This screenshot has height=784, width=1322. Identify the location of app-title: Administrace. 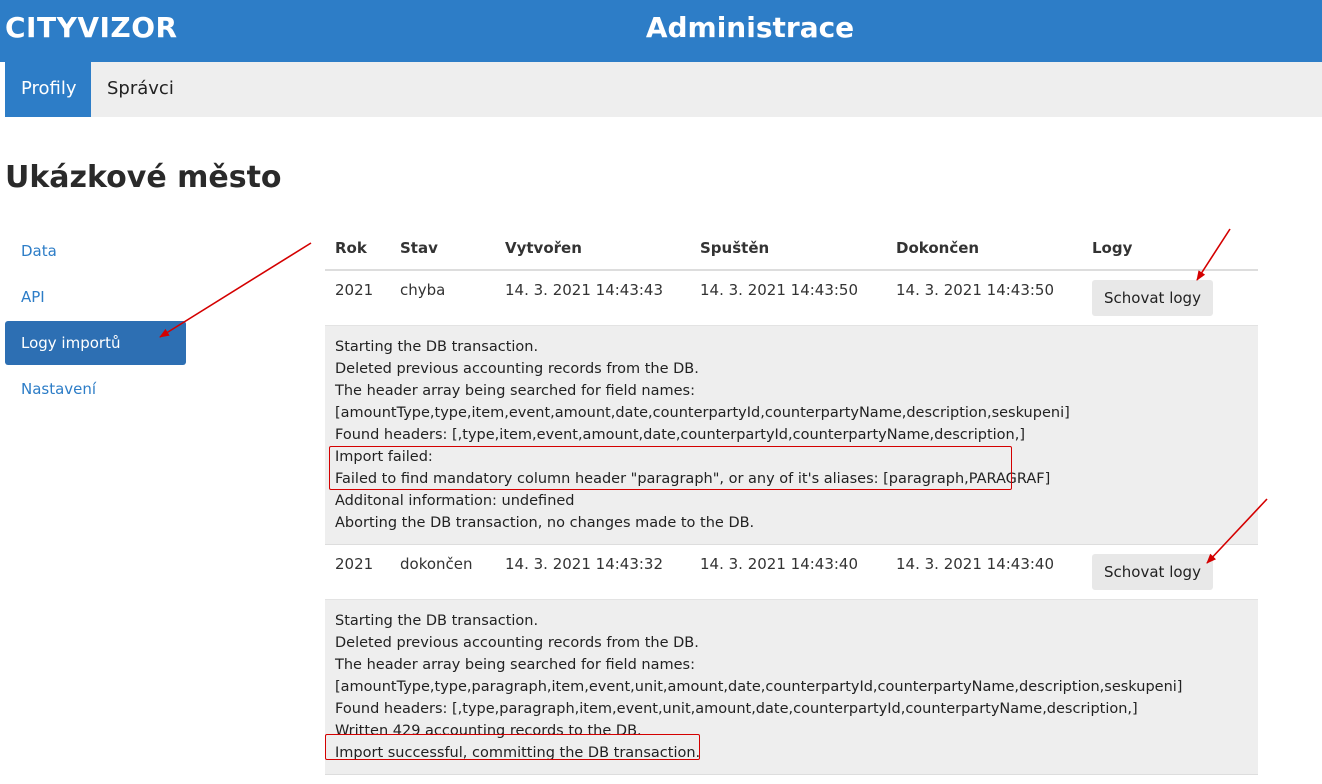
(750, 27).